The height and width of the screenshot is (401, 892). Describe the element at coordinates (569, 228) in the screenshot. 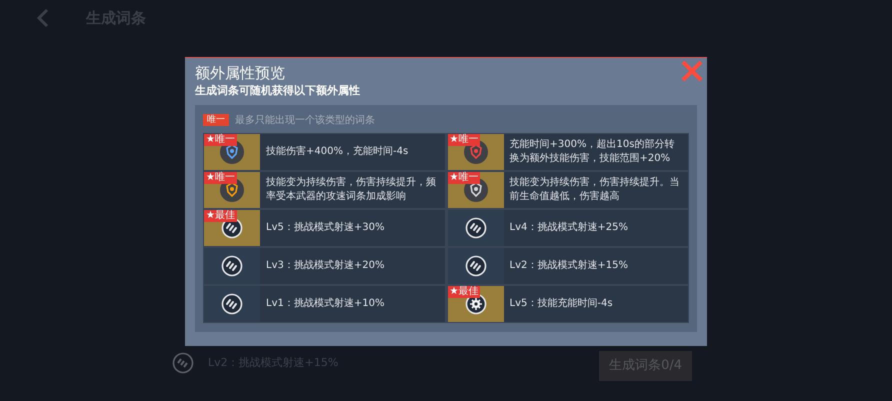

I see `item-text: Lv4：挑战模式射速+25%` at that location.